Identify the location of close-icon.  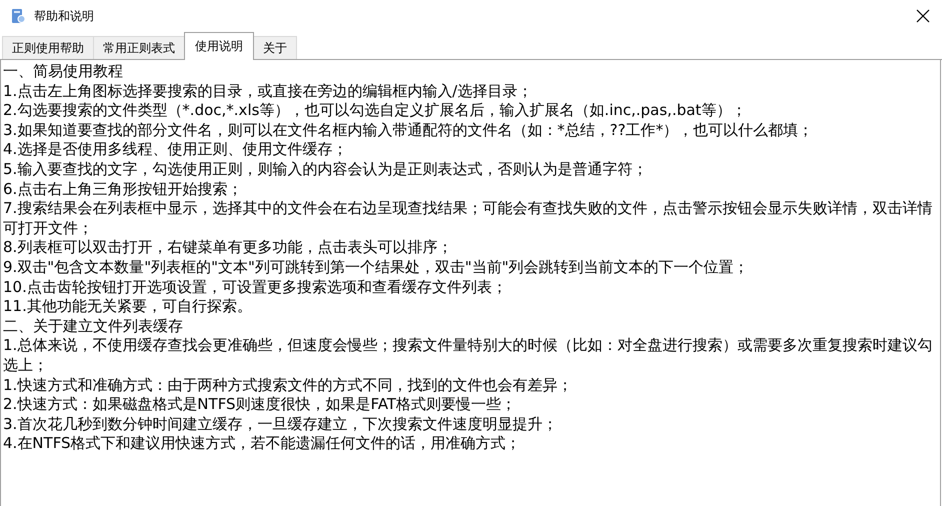
(923, 16).